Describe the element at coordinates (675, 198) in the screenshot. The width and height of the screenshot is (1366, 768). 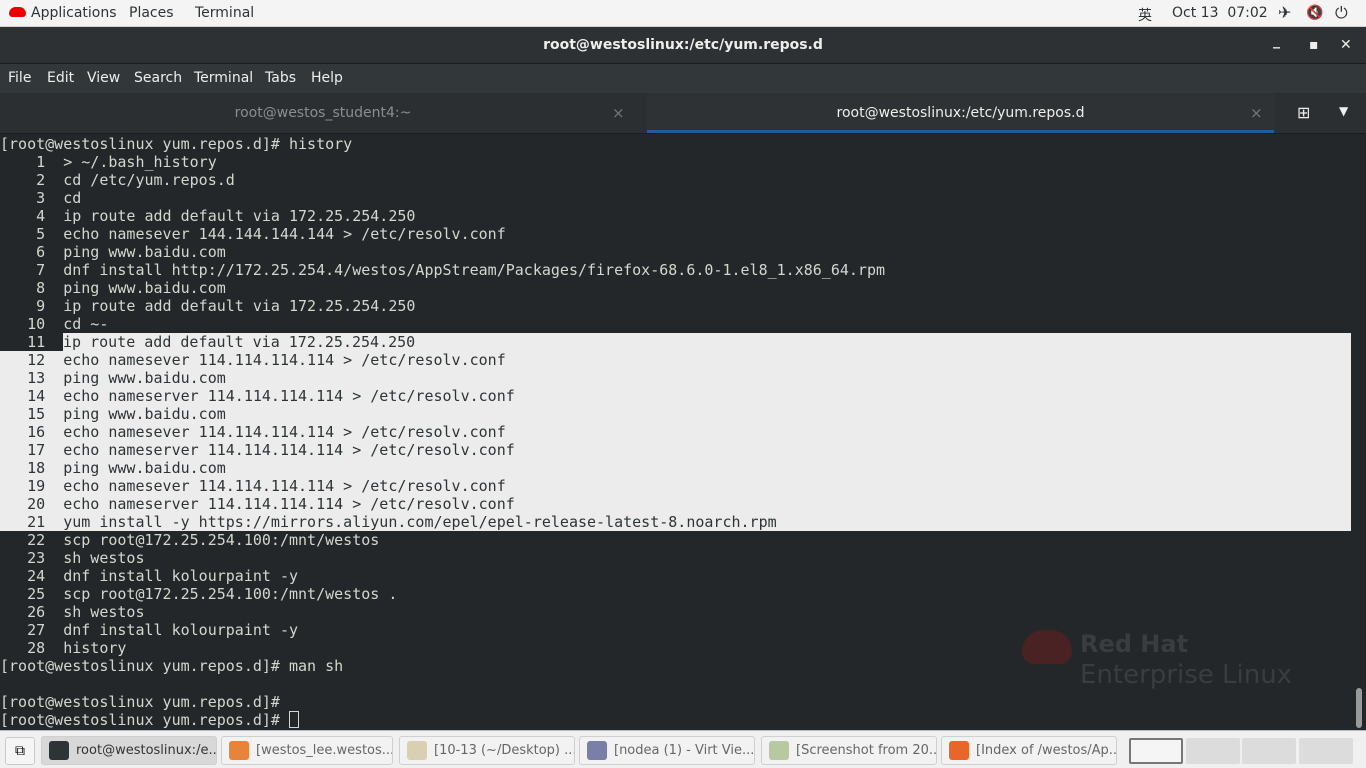
I see `terminal-line: 3 cd` at that location.